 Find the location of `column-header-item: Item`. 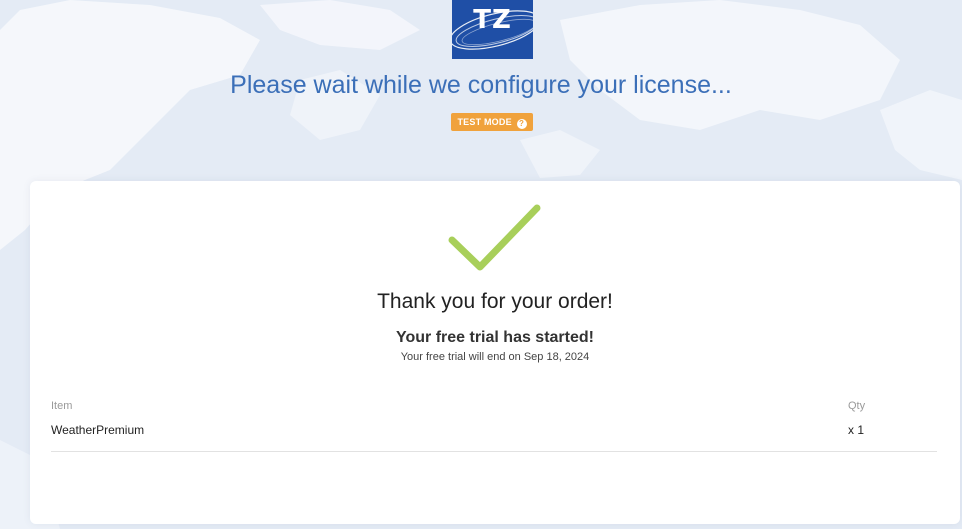

column-header-item: Item is located at coordinates (62, 406).